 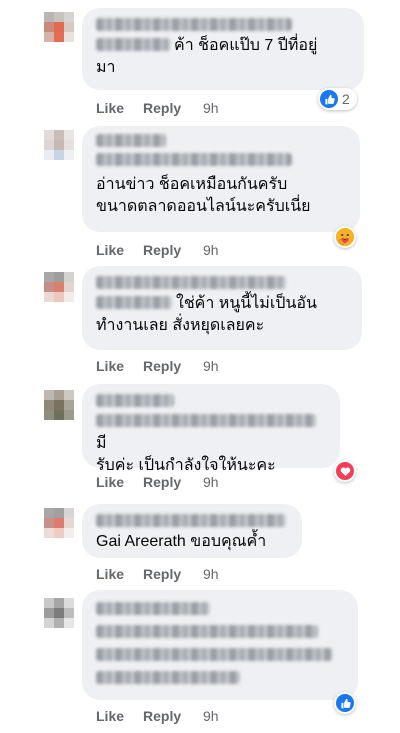 What do you see at coordinates (220, 645) in the screenshot?
I see `comment-bubble` at bounding box center [220, 645].